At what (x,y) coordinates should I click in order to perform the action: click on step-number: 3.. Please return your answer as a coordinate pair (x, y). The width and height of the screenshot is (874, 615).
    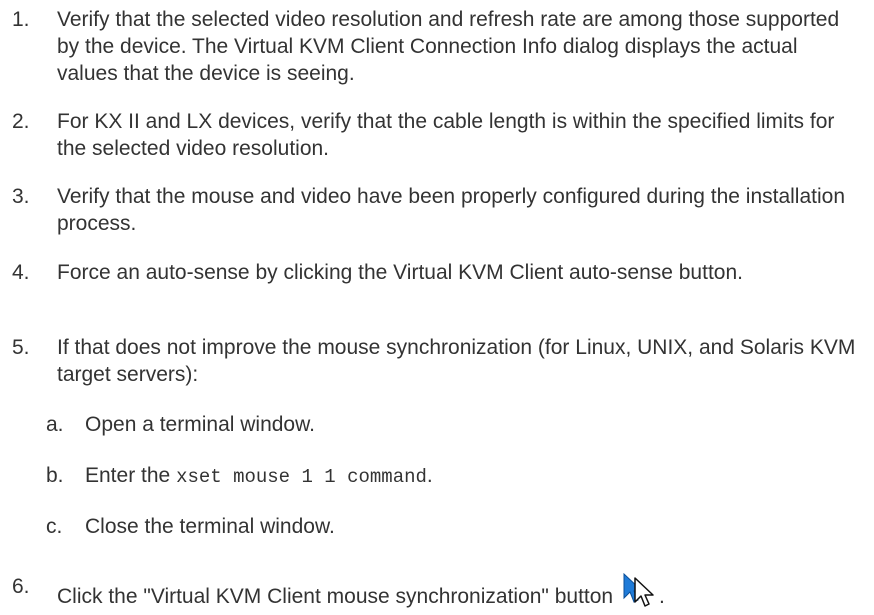
    Looking at the image, I should click on (21, 196).